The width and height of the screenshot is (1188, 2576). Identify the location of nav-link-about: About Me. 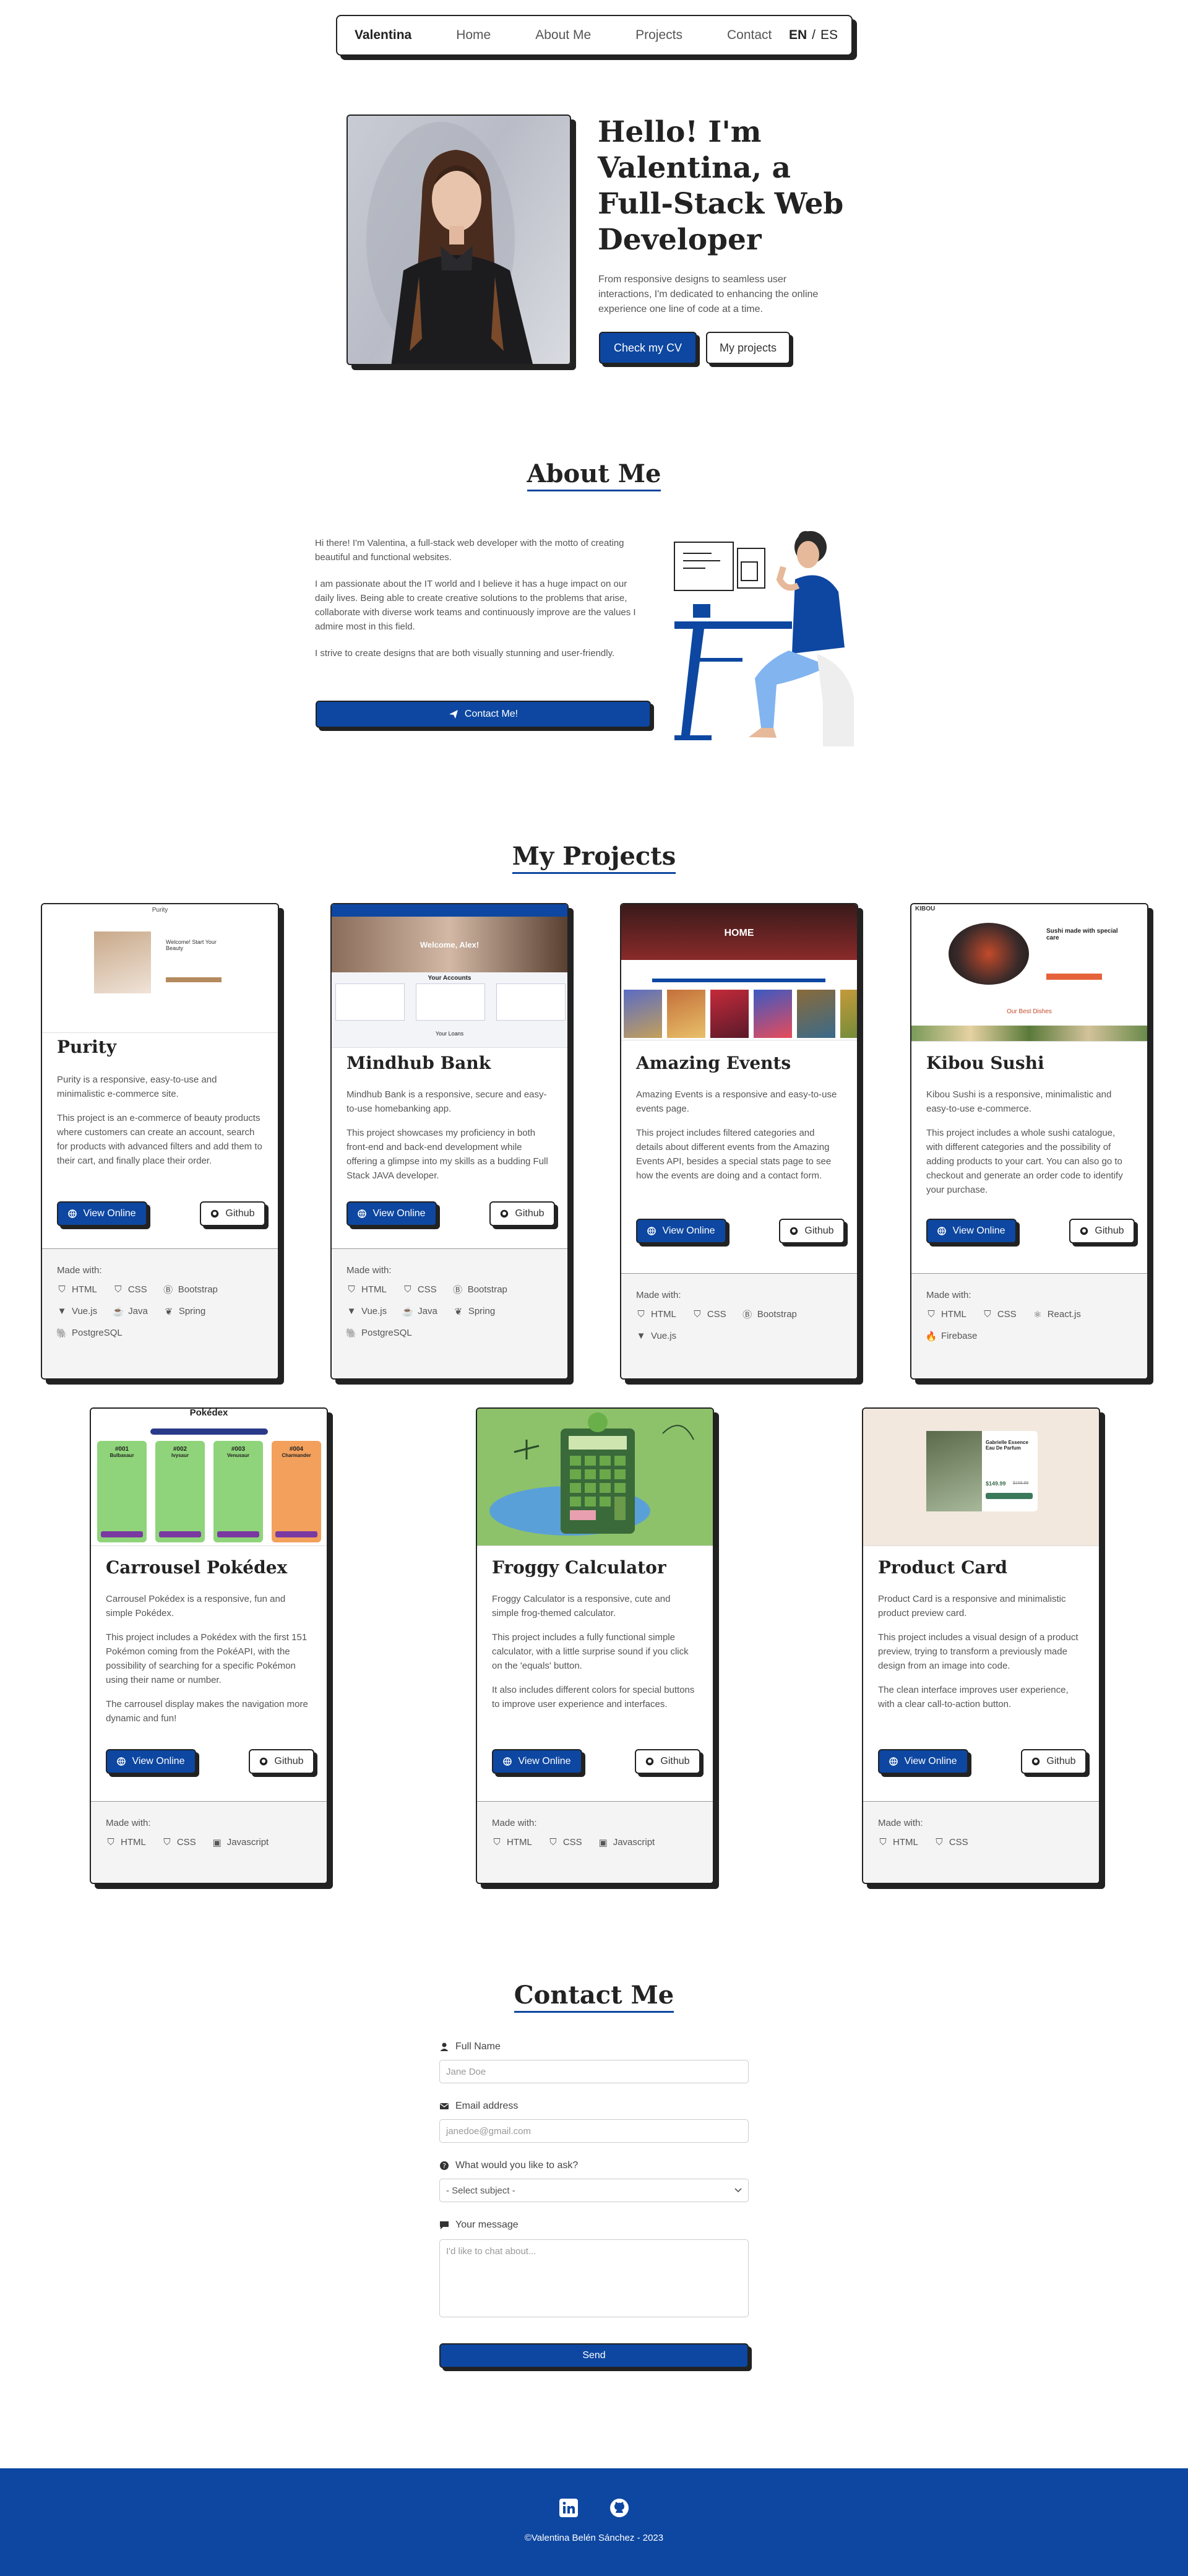
(563, 35).